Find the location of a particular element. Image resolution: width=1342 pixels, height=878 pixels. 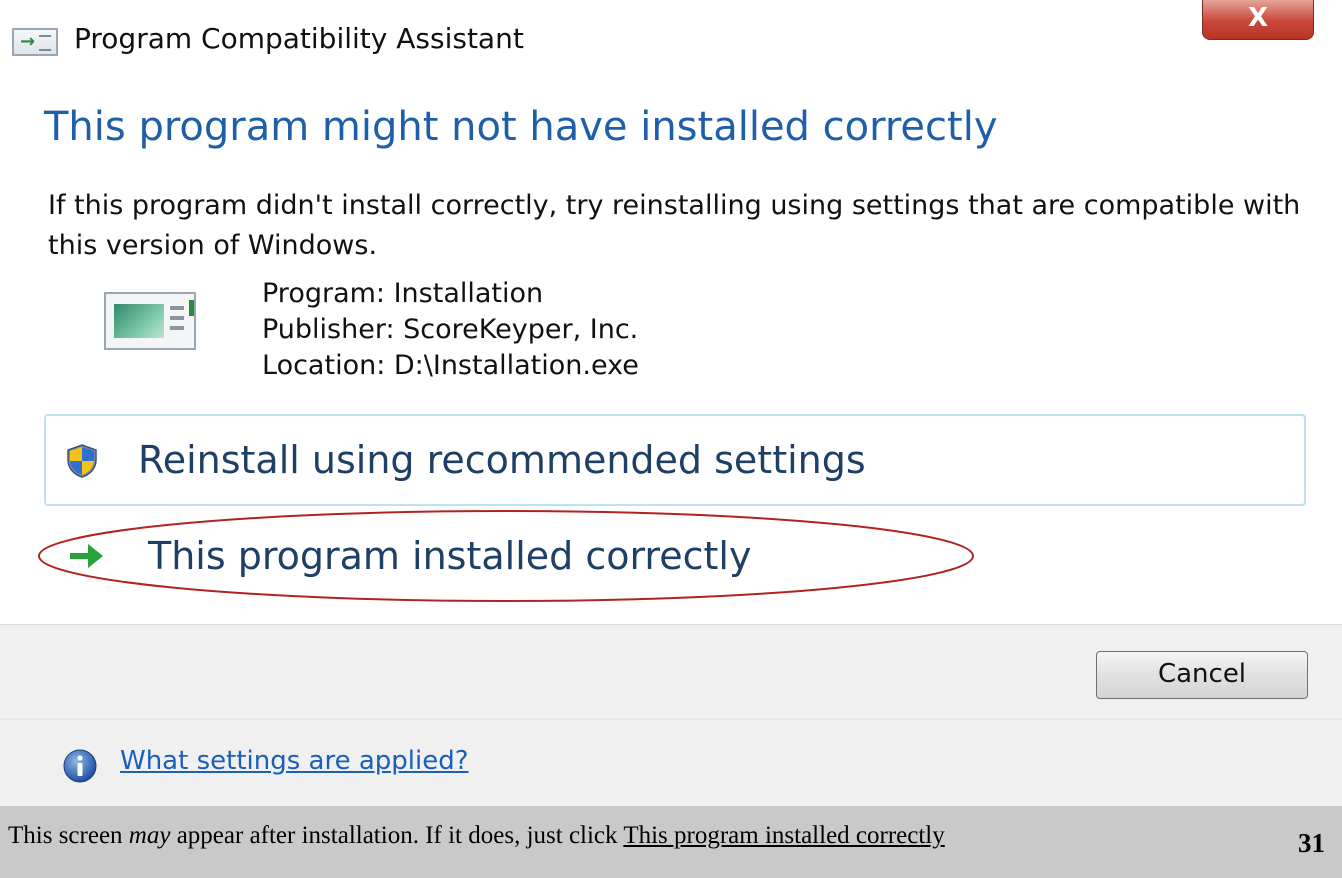

reinstall-option: Reinstall using recommended settings is located at coordinates (675, 460).